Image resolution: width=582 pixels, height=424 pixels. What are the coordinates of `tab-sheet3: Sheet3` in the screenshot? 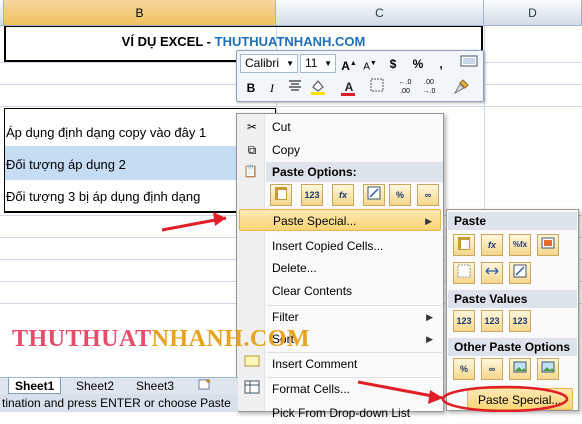 It's located at (155, 386).